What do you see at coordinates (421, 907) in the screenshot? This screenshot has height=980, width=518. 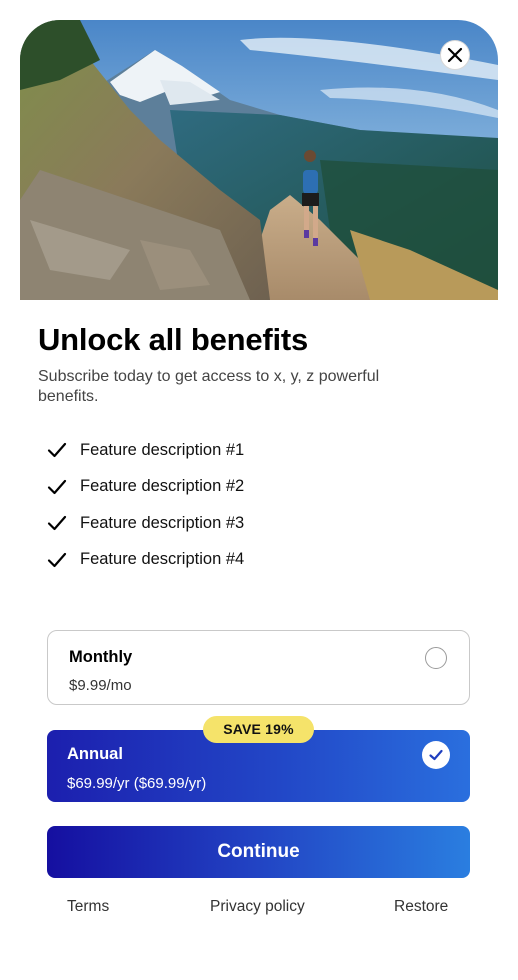 I see `restore-link: Restore` at bounding box center [421, 907].